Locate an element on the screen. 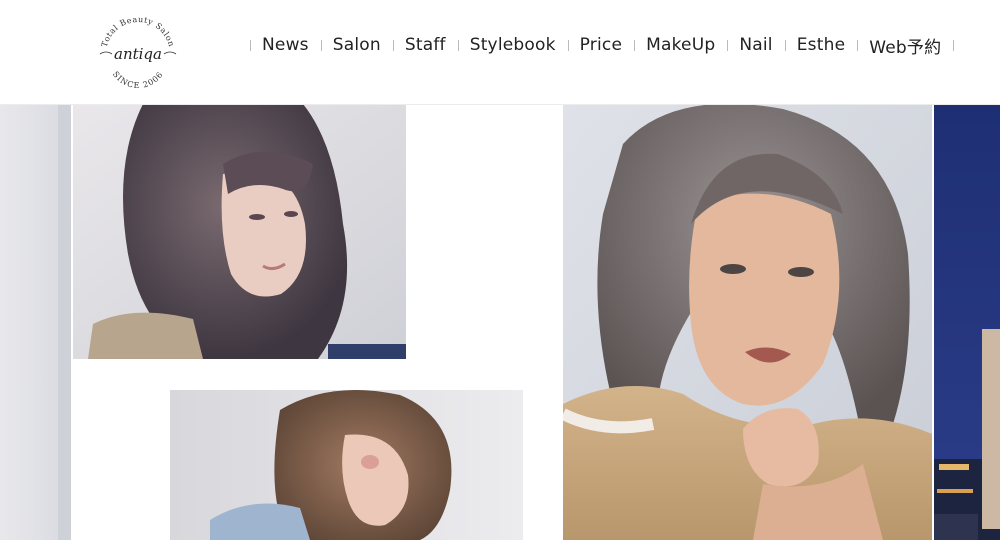 This screenshot has width=1000, height=540. salon-night-image is located at coordinates (967, 322).